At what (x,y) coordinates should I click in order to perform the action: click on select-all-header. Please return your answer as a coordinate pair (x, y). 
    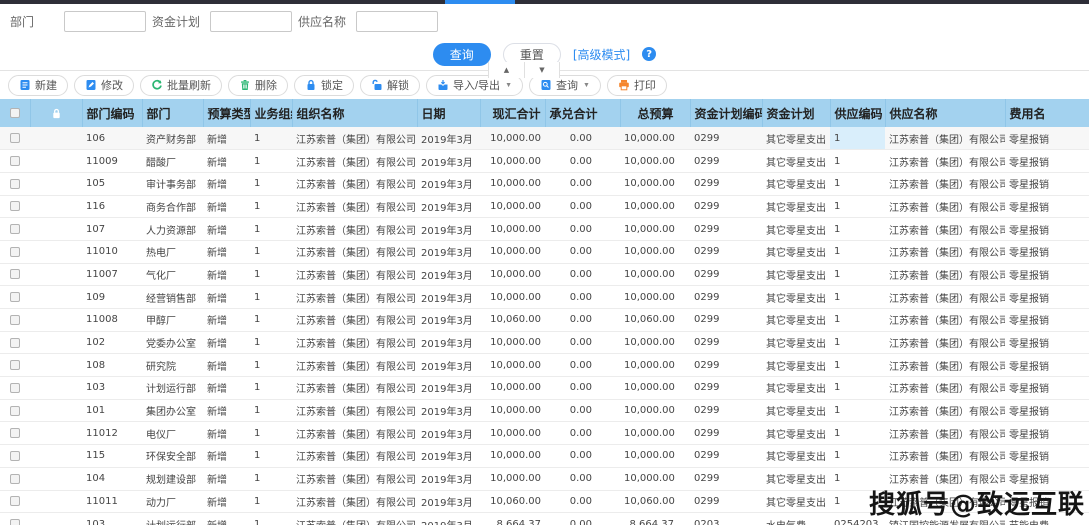
    Looking at the image, I should click on (15, 113).